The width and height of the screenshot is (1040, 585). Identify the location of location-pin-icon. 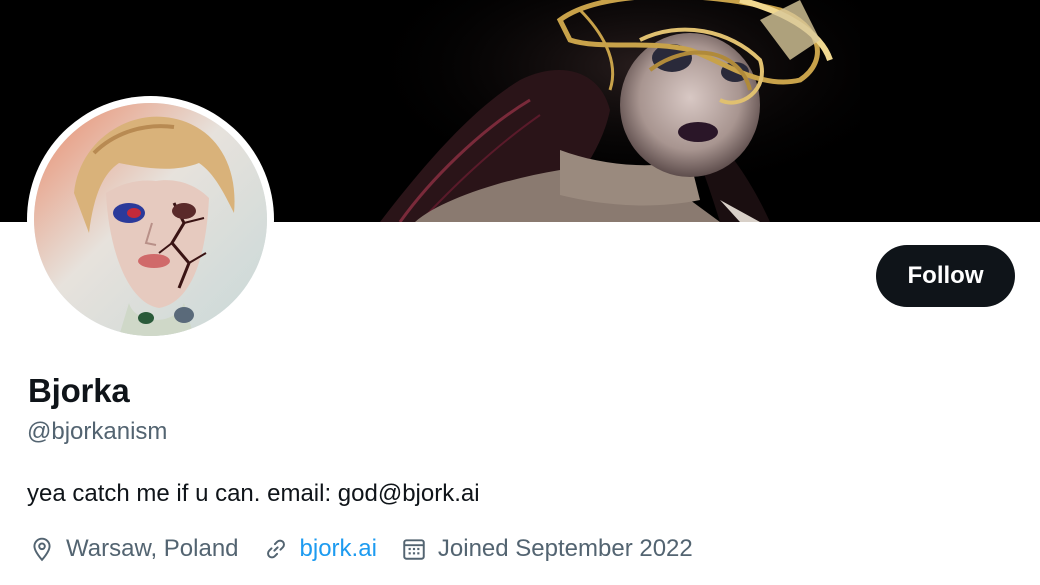
(42, 549).